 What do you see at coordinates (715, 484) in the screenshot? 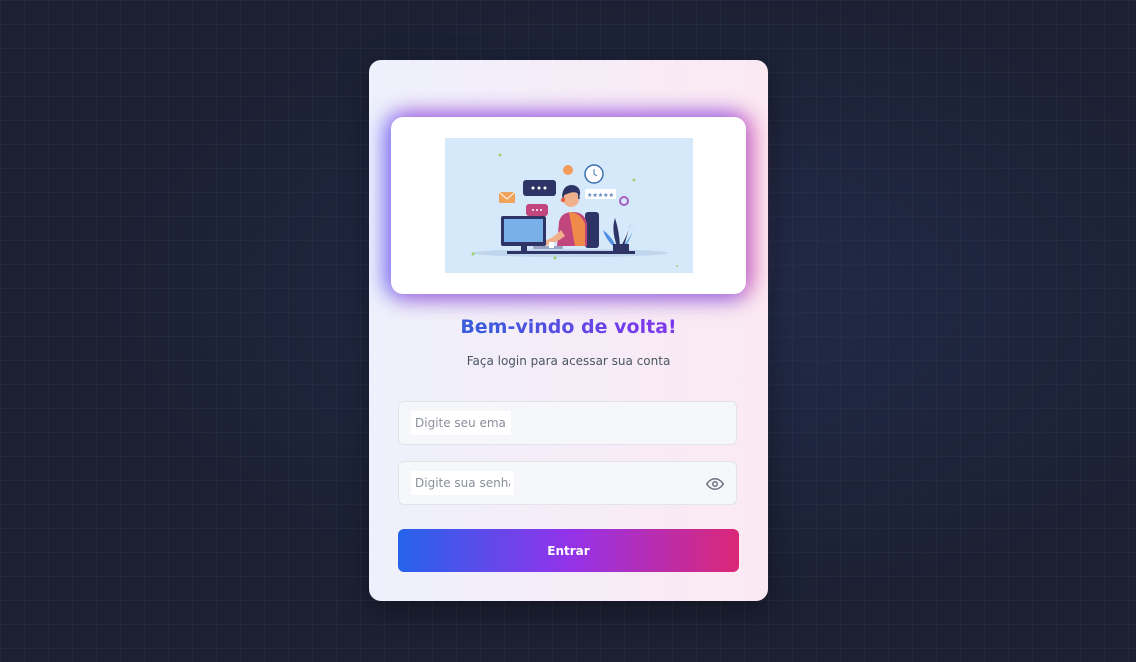
I see `eye-icon` at bounding box center [715, 484].